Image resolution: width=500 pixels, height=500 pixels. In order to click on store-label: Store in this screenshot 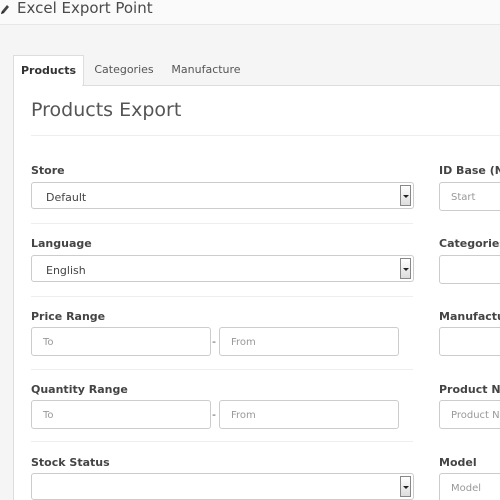, I will do `click(48, 170)`.